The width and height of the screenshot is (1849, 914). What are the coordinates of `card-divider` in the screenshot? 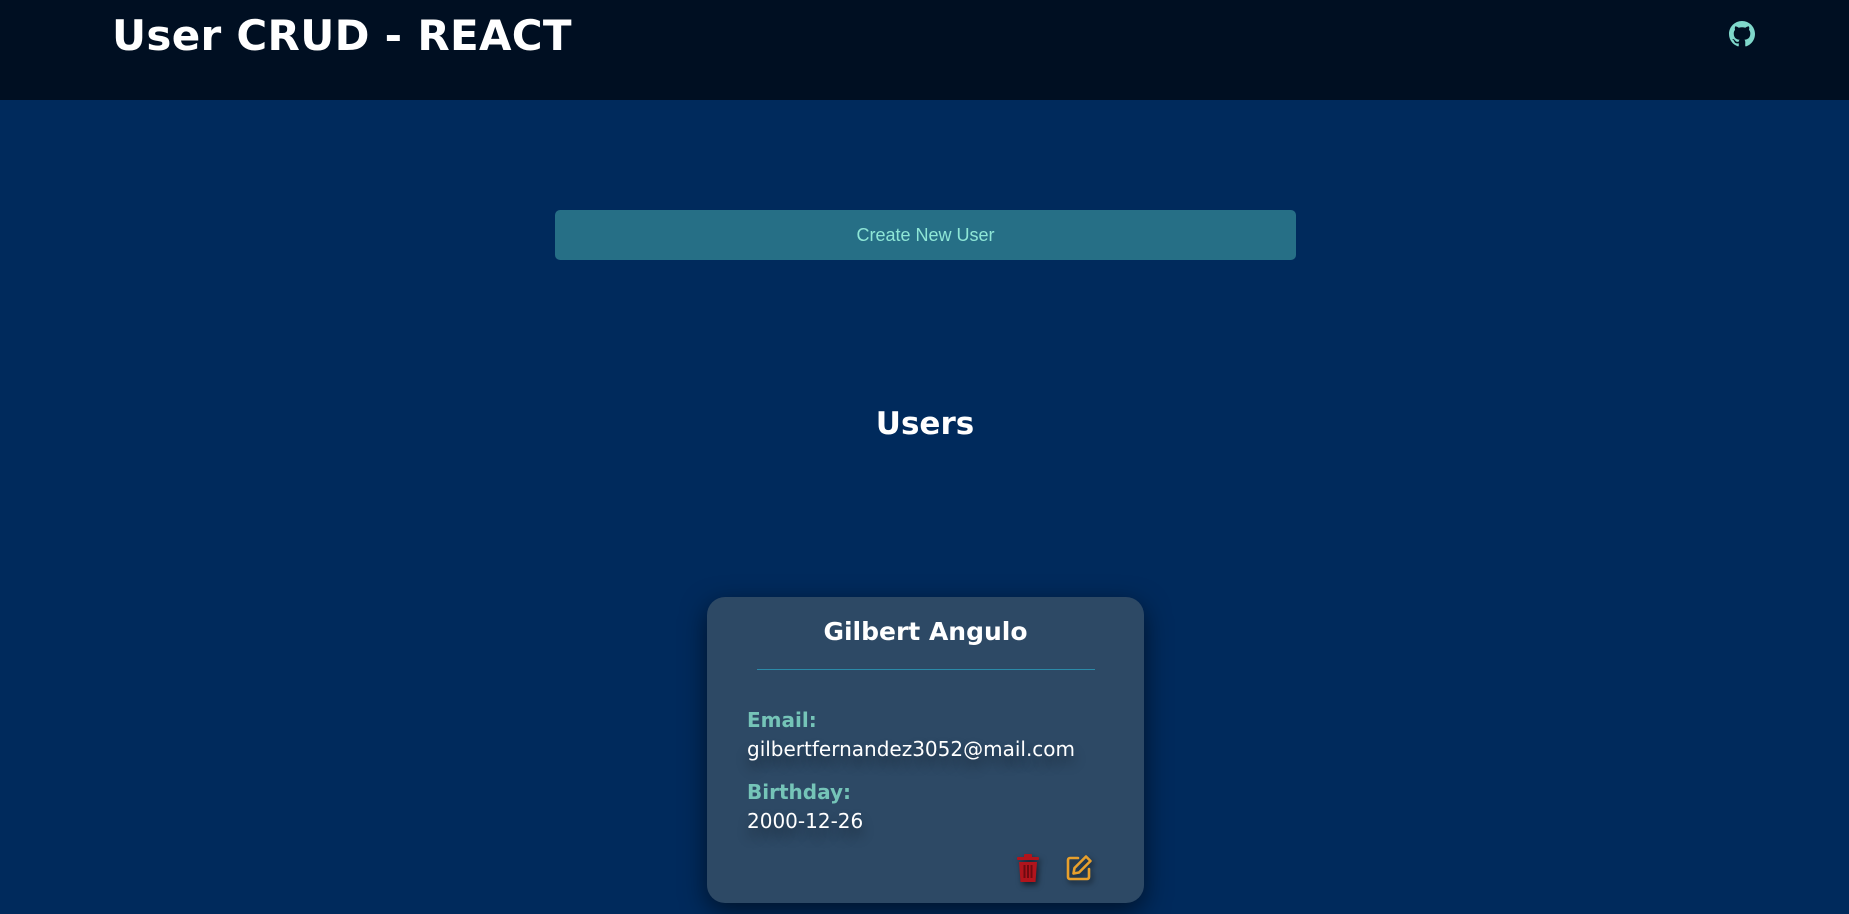 It's located at (926, 669).